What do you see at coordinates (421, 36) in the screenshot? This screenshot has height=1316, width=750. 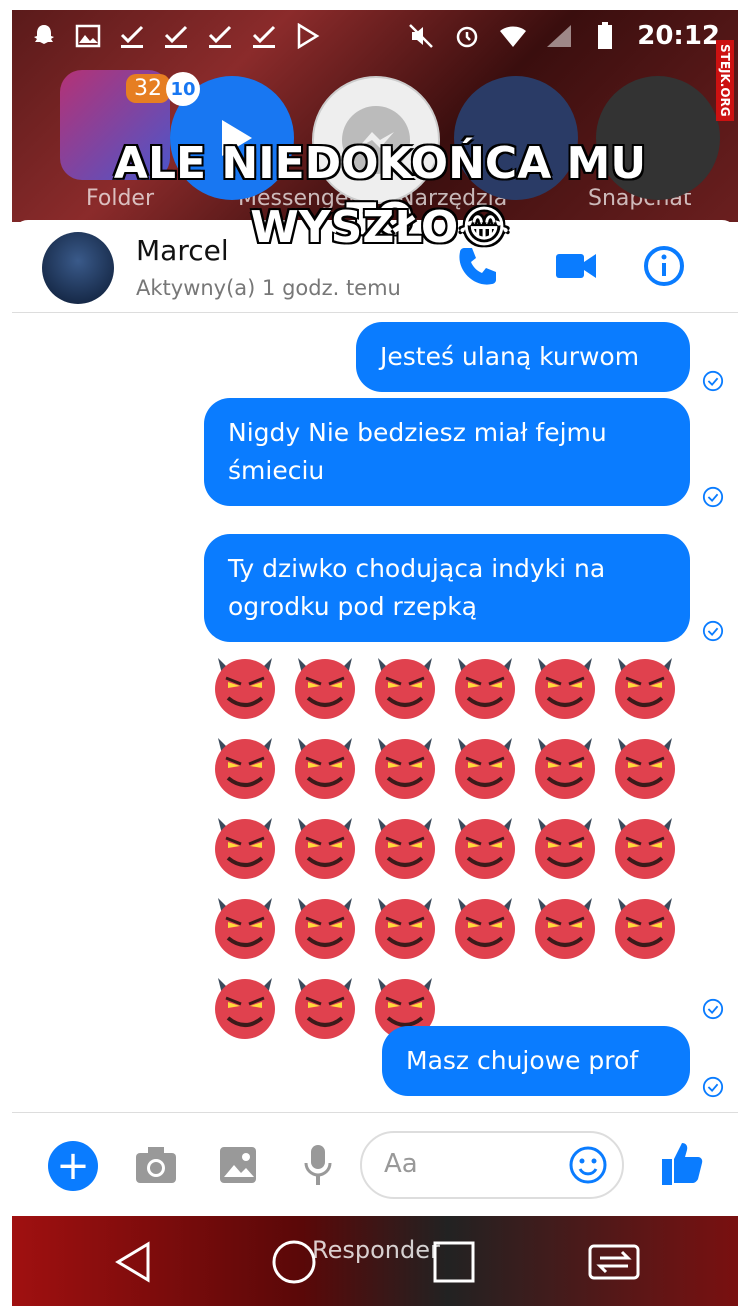 I see `mute-icon` at bounding box center [421, 36].